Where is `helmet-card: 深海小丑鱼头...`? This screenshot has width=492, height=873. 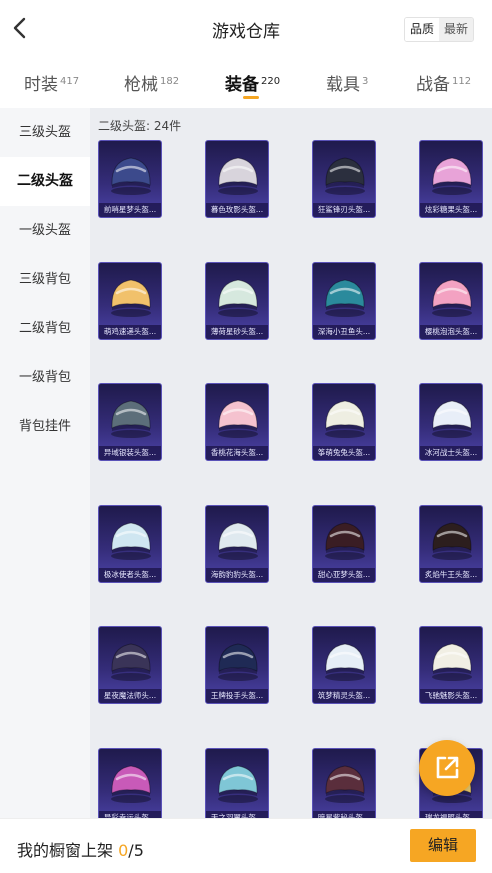 helmet-card: 深海小丑鱼头... is located at coordinates (344, 301).